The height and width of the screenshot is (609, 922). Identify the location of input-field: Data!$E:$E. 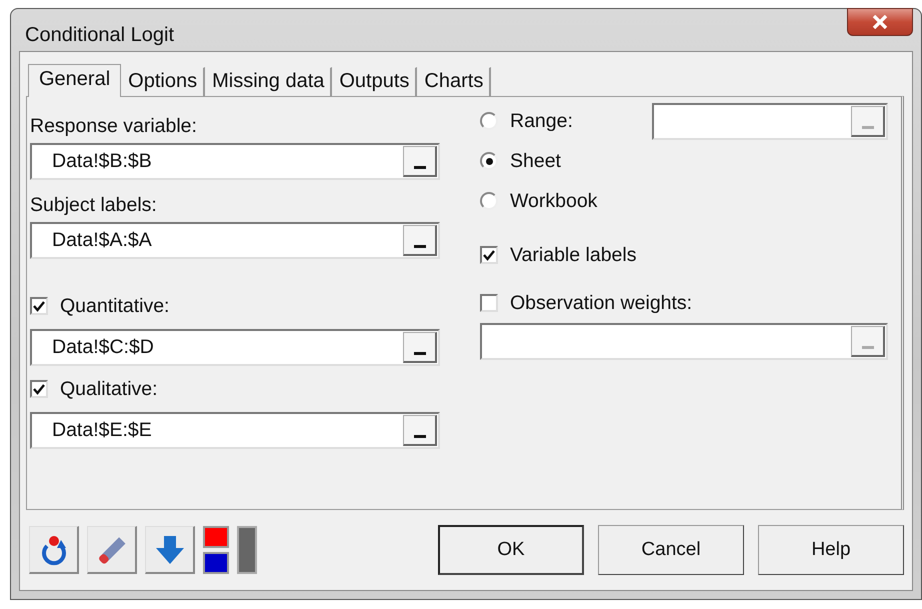
(235, 430).